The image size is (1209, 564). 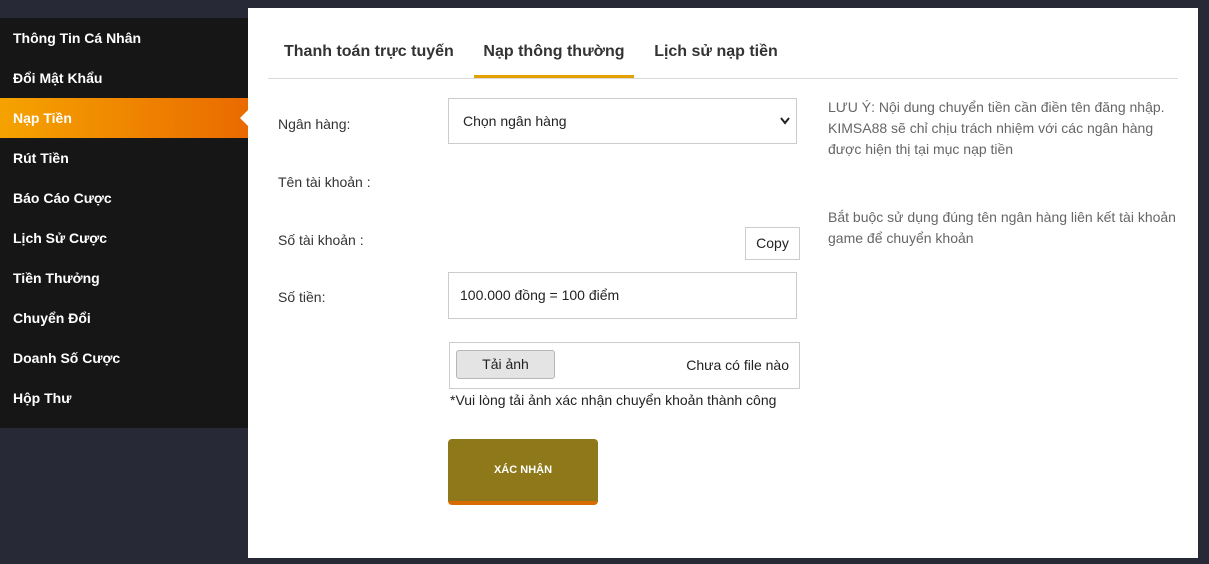 I want to click on bank-select: Chọn ngân hàng, so click(x=622, y=121).